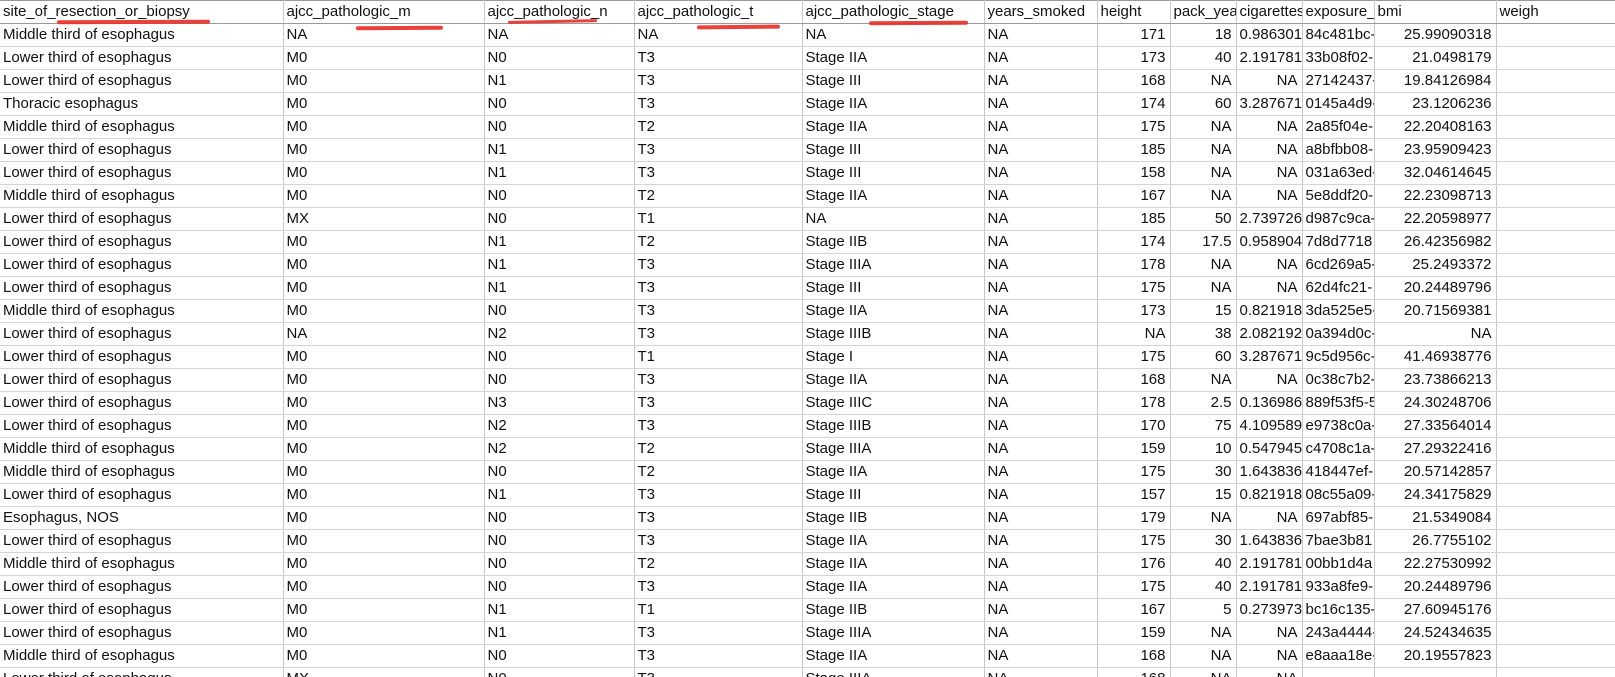 The image size is (1615, 677). I want to click on cell-exposure: 84c481bc-, so click(1338, 35).